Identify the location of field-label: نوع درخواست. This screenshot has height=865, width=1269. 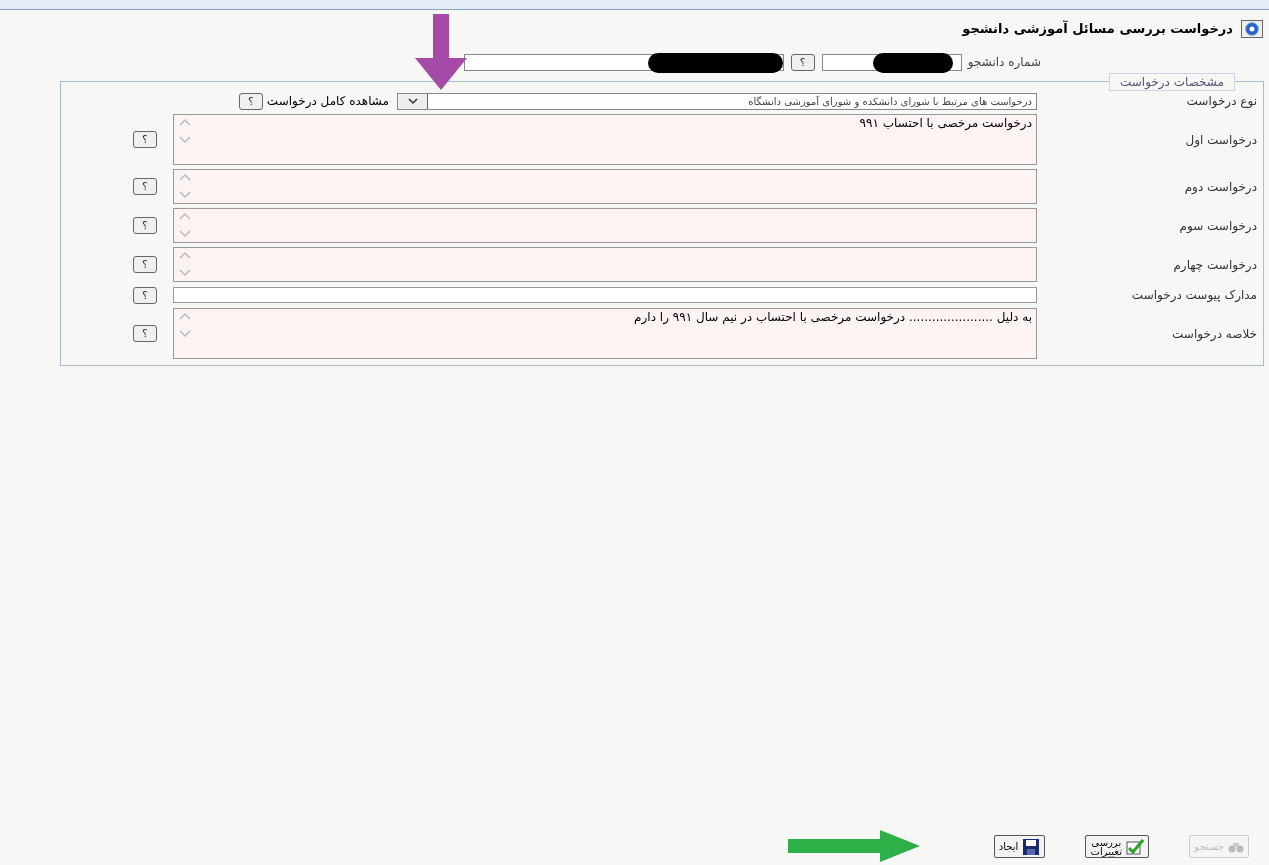
(1221, 101).